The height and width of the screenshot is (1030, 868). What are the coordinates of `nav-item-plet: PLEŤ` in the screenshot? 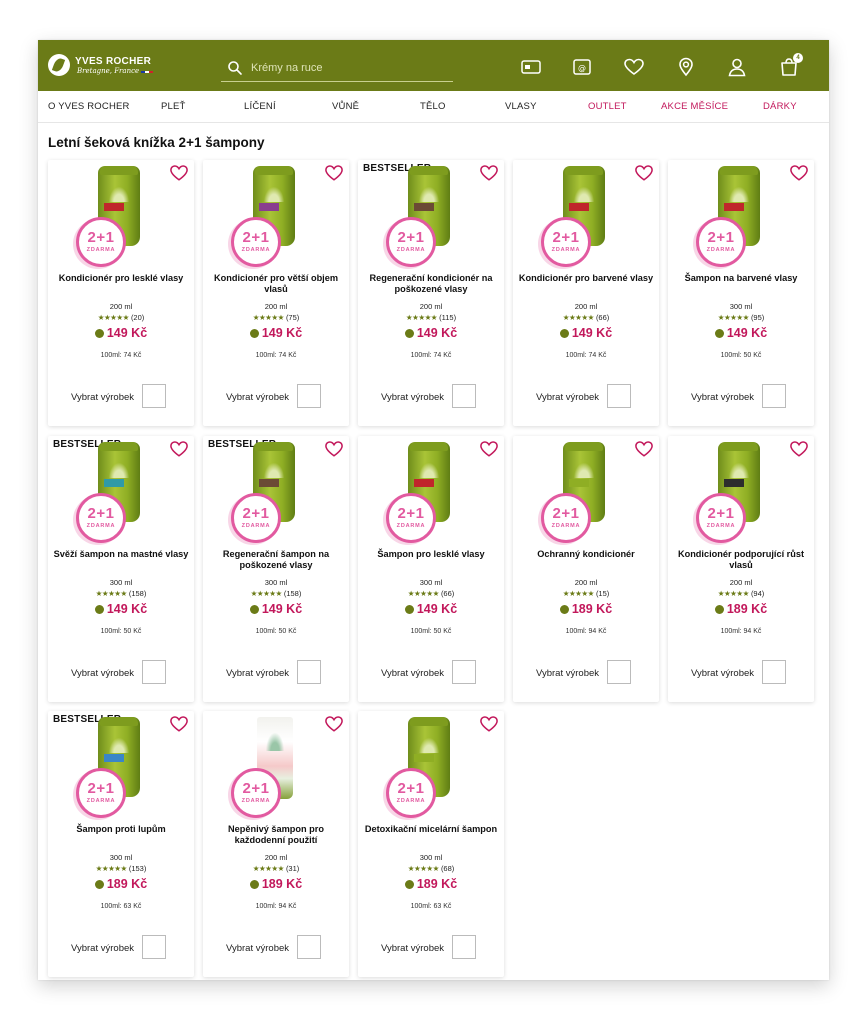 It's located at (173, 106).